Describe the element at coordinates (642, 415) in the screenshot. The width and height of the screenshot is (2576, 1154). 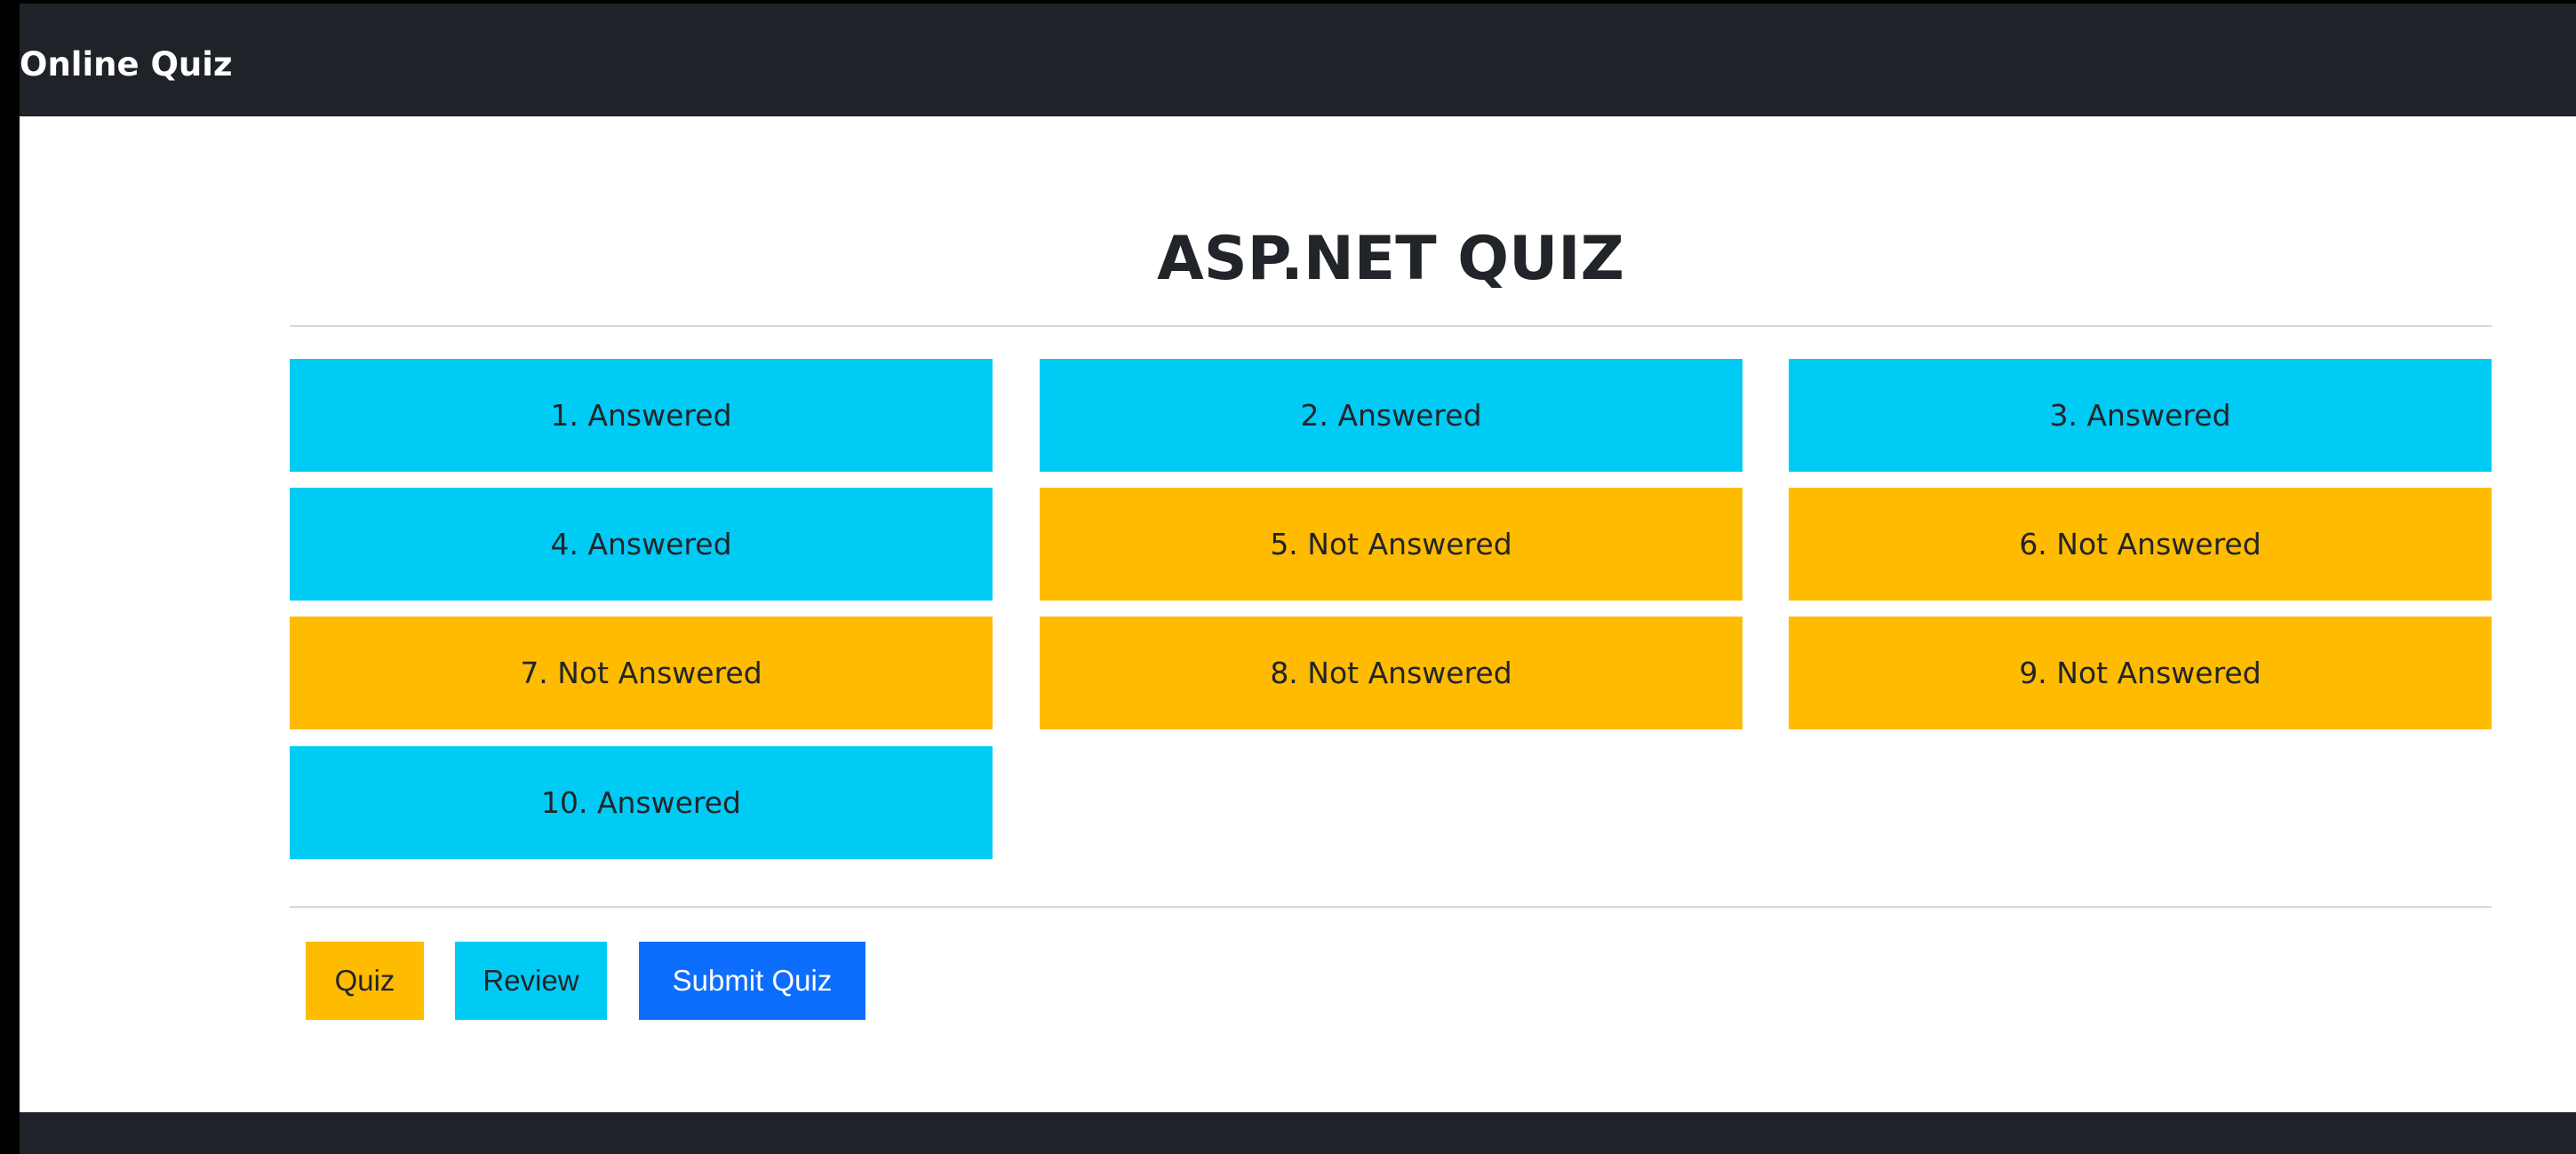
I see `question-1-status: 1. Answered` at that location.